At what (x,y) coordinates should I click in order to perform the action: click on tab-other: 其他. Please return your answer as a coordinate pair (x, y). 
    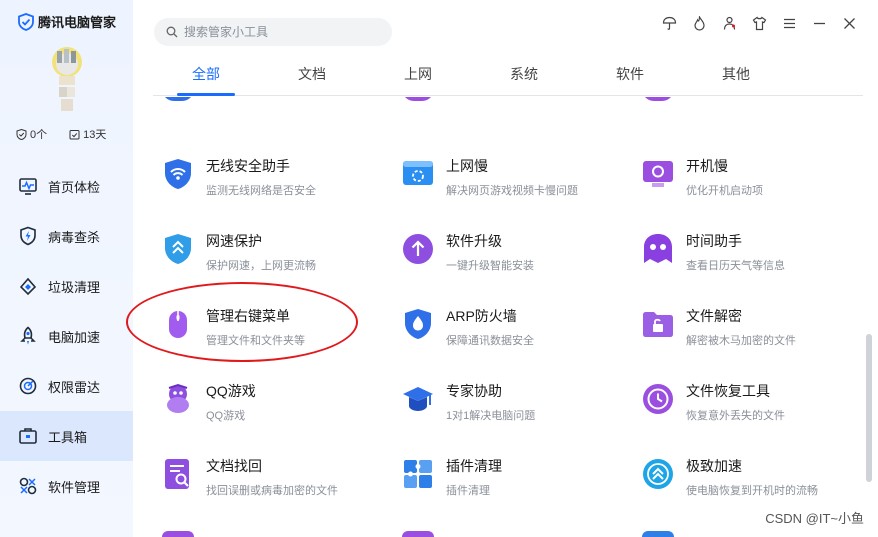
    Looking at the image, I should click on (736, 77).